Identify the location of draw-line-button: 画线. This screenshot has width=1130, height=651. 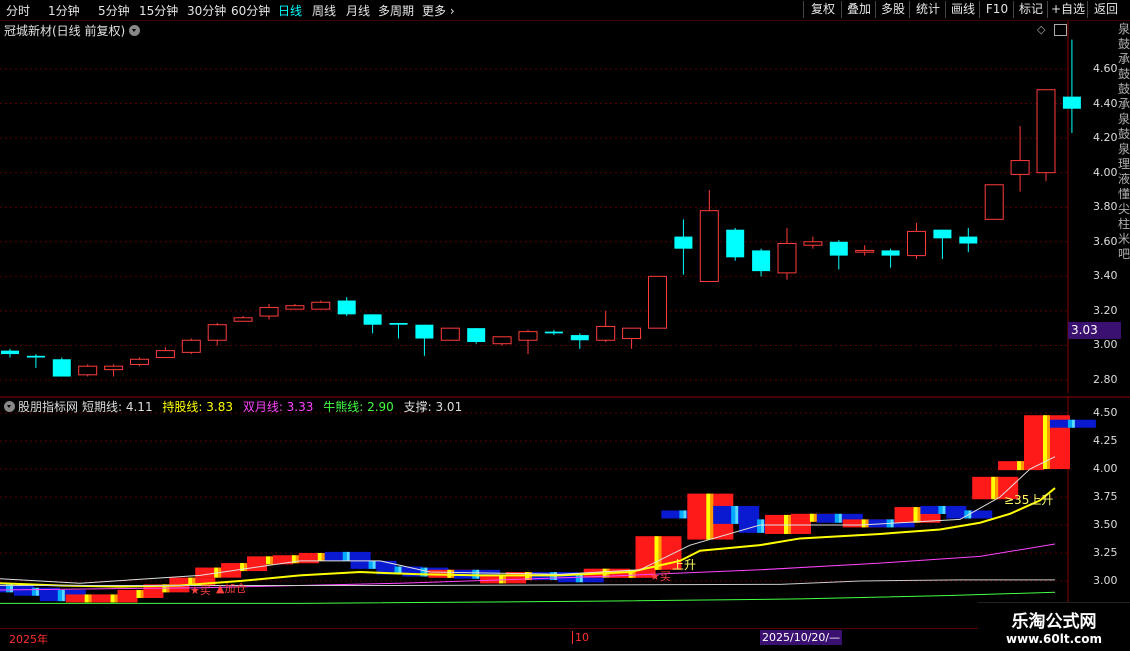
(962, 9).